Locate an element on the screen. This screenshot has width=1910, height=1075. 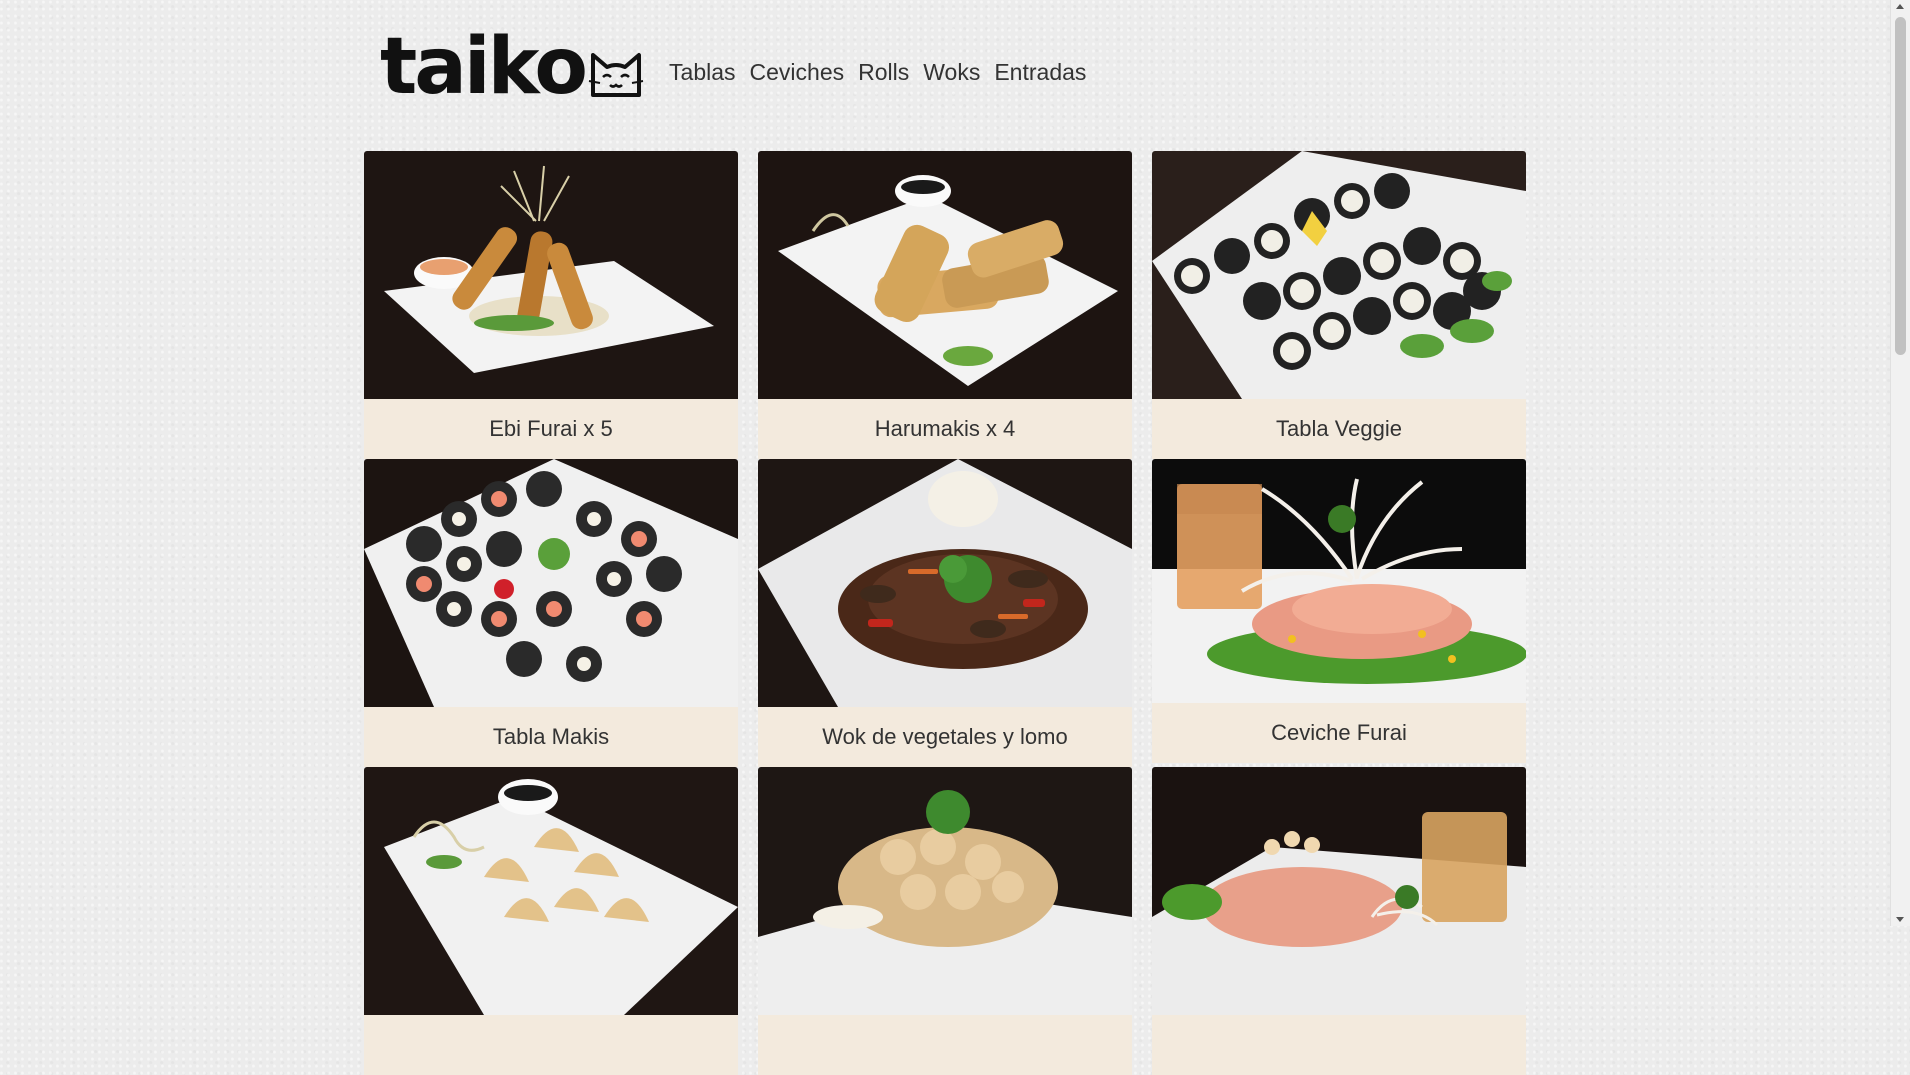
cat-face-icon is located at coordinates (616, 74).